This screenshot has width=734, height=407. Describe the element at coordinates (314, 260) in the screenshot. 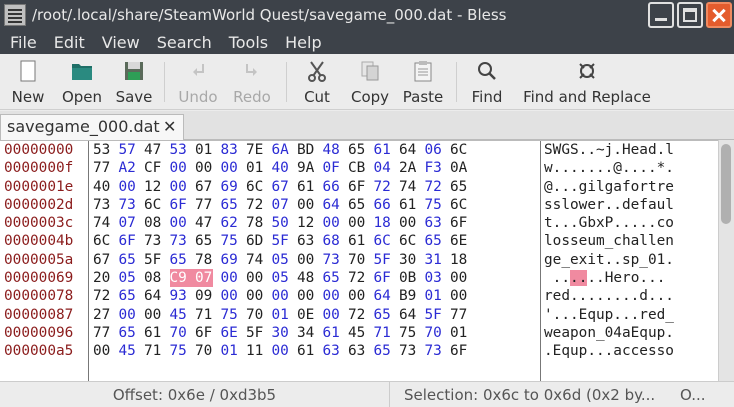

I see `hex-row: 67 65 5F 65 78 69 74 05 00 73 70 5F 30 31 18` at that location.